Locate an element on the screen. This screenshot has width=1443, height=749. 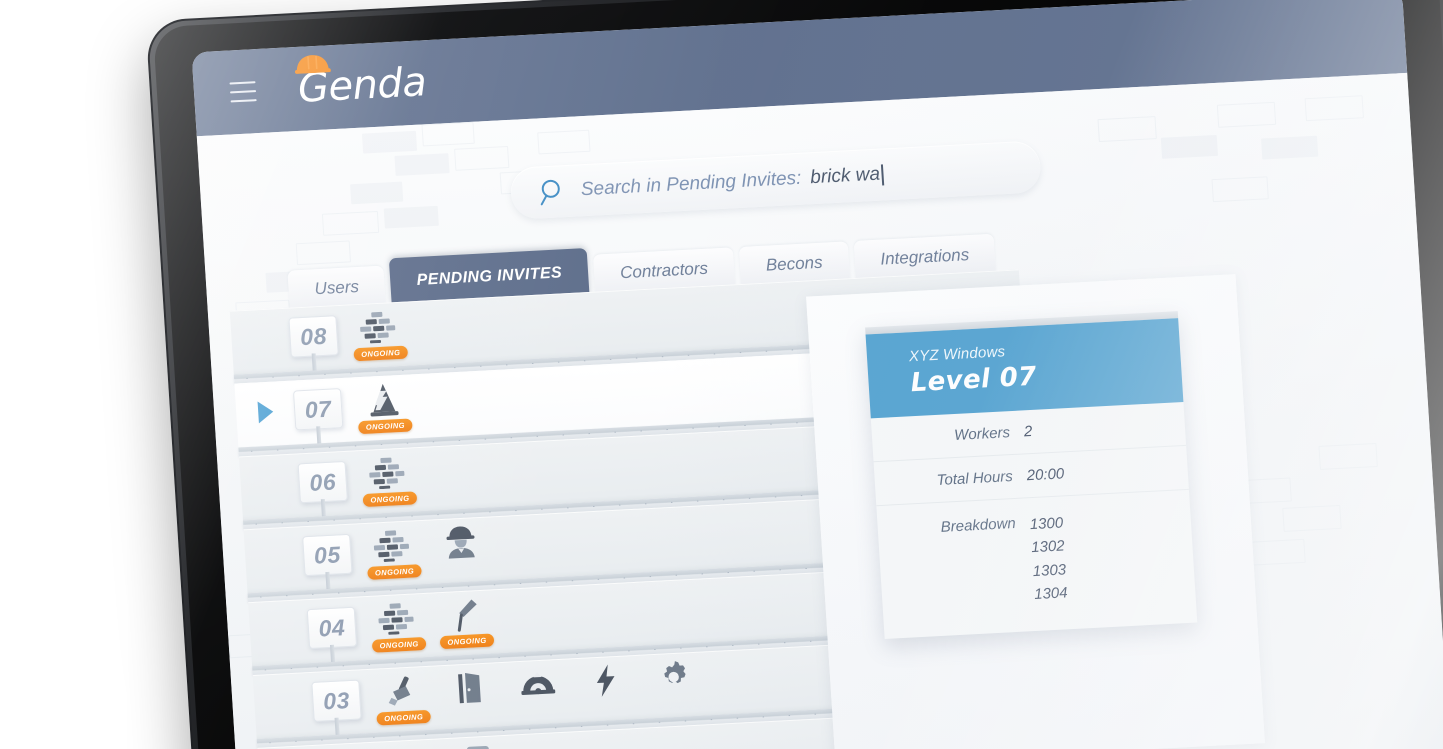
floor-number-tag: 08 is located at coordinates (313, 336).